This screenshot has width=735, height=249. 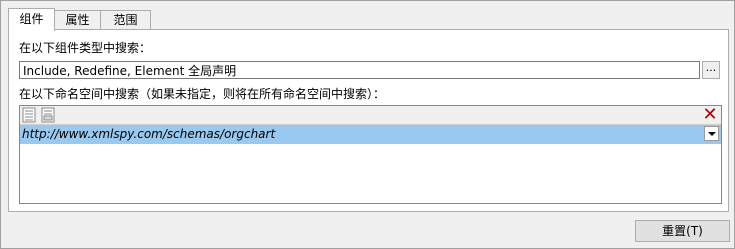 I want to click on component-types-label: 在以下组件类型中搜索：, so click(x=85, y=48).